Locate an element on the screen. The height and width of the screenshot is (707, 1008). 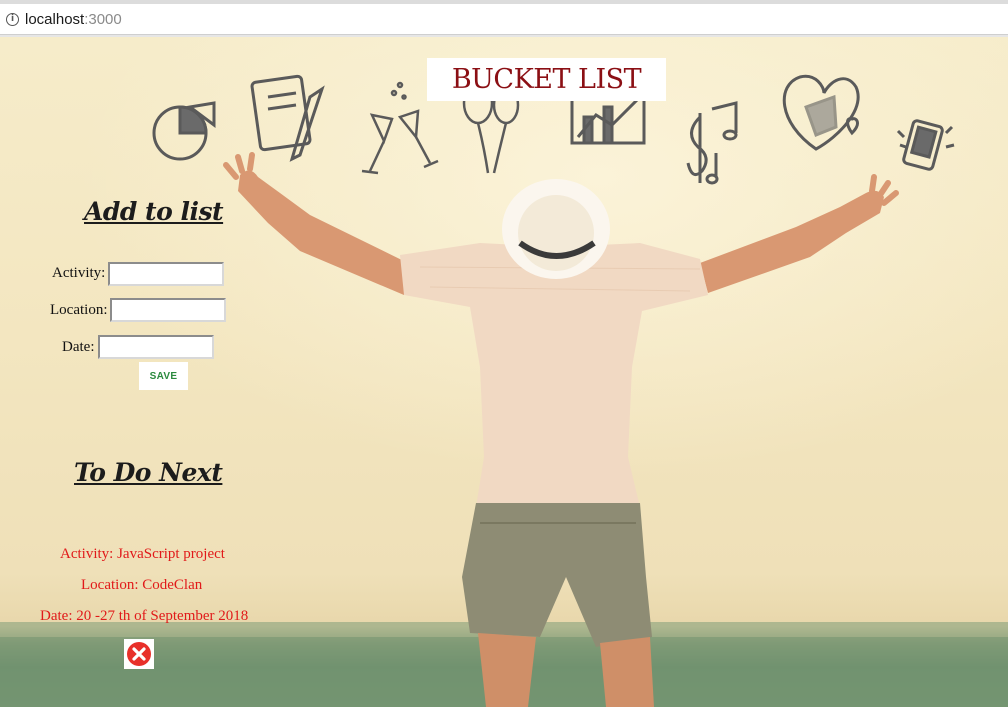
to-do-next-heading: To Do Next is located at coordinates (148, 472).